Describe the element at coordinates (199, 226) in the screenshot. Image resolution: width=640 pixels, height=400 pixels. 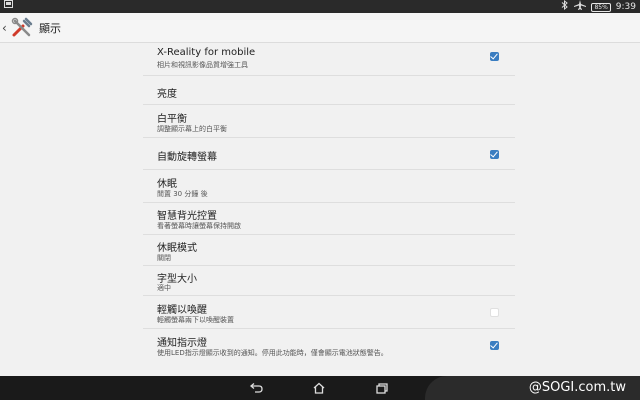
I see `setting-subtitle: 看著螢幕時讓螢幕保持開啟` at that location.